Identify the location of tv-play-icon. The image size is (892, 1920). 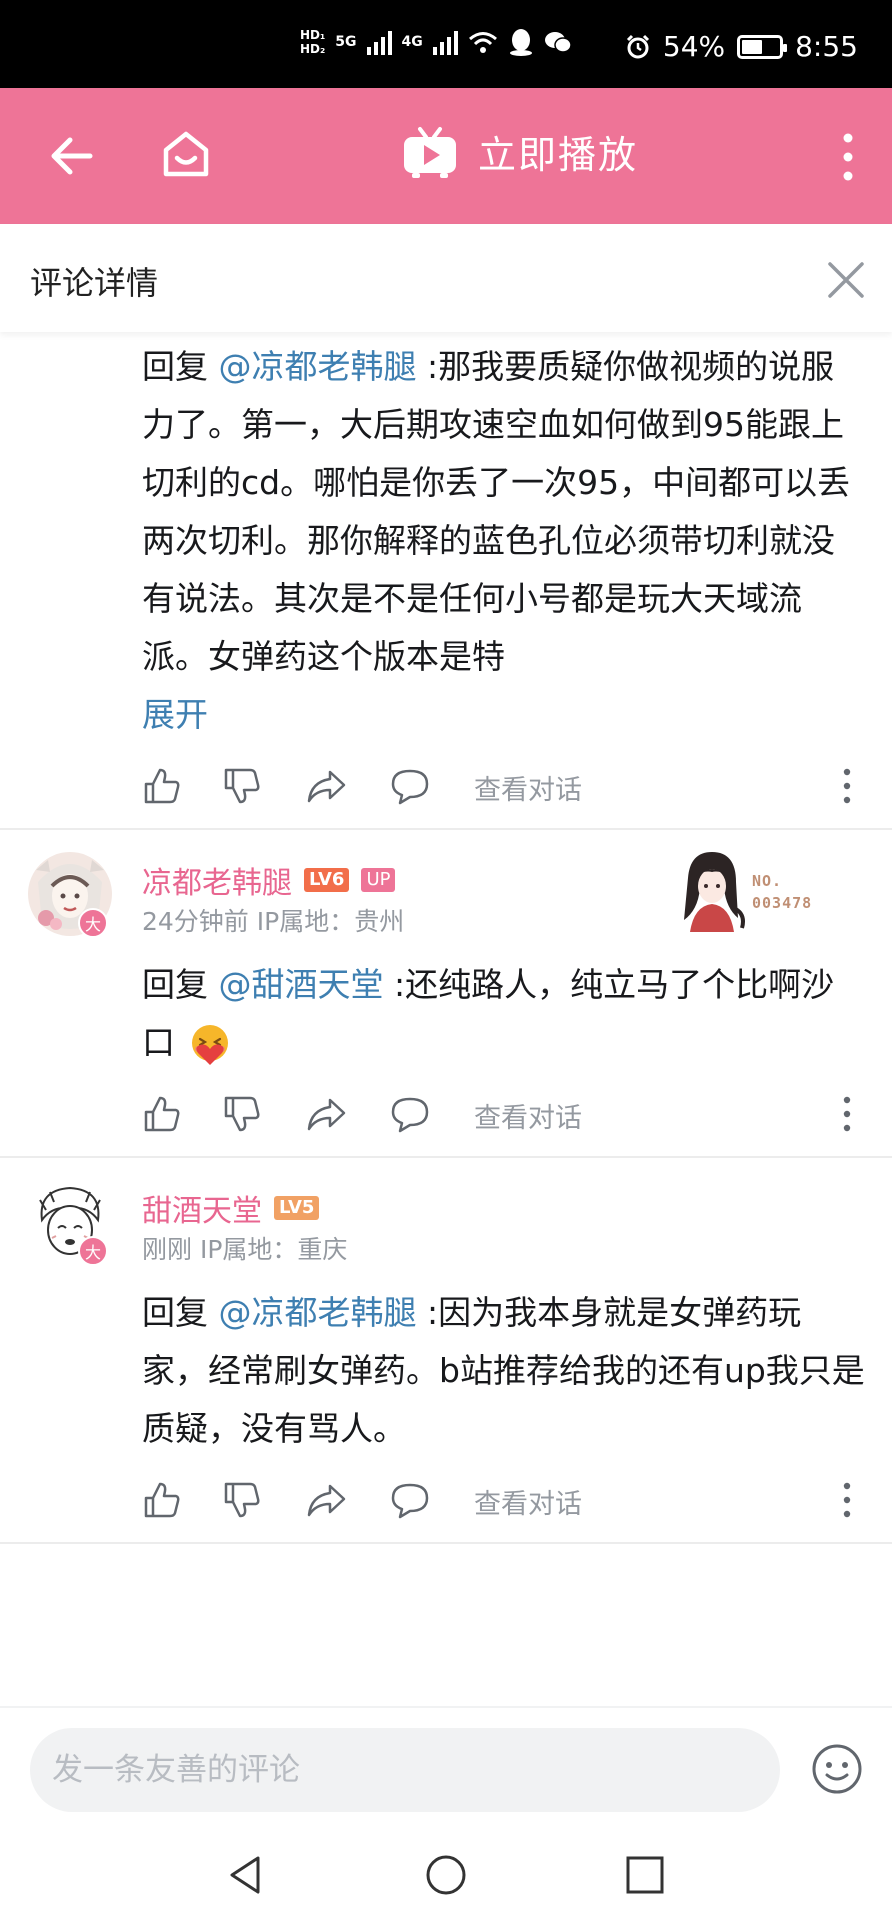
(430, 152).